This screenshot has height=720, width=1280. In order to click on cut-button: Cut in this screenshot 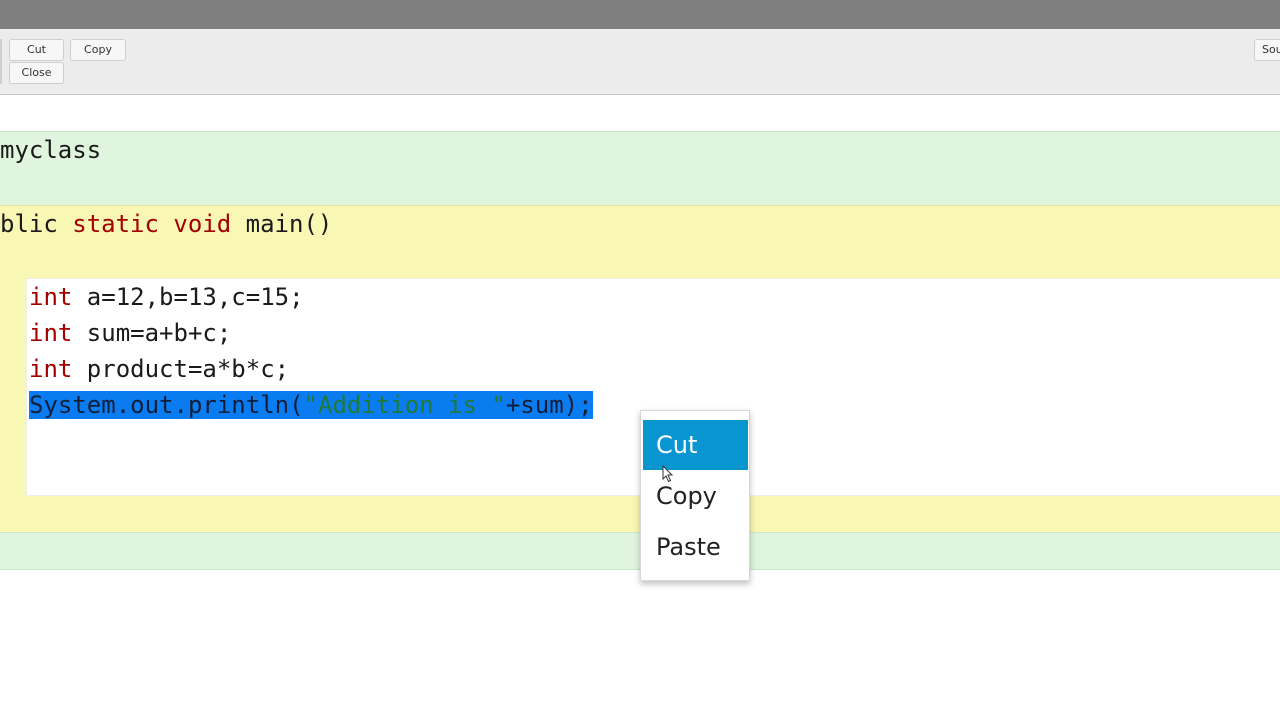, I will do `click(36, 50)`.